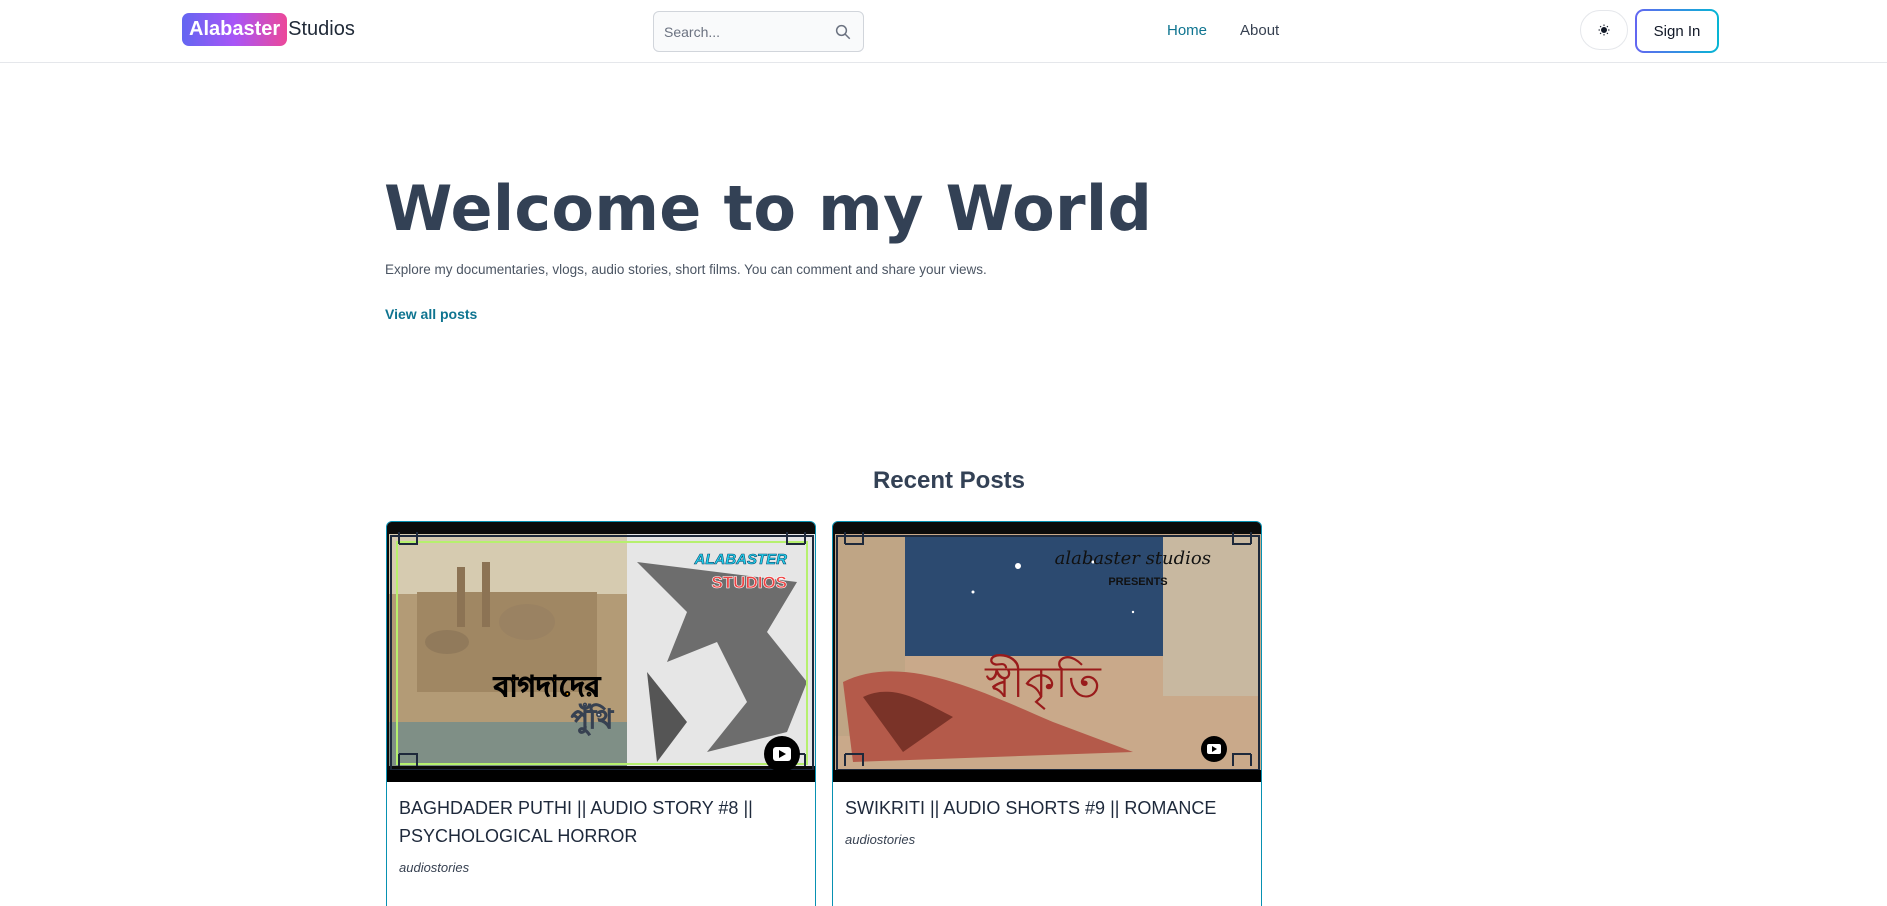 The width and height of the screenshot is (1887, 906). I want to click on logo-text: Studios, so click(321, 29).